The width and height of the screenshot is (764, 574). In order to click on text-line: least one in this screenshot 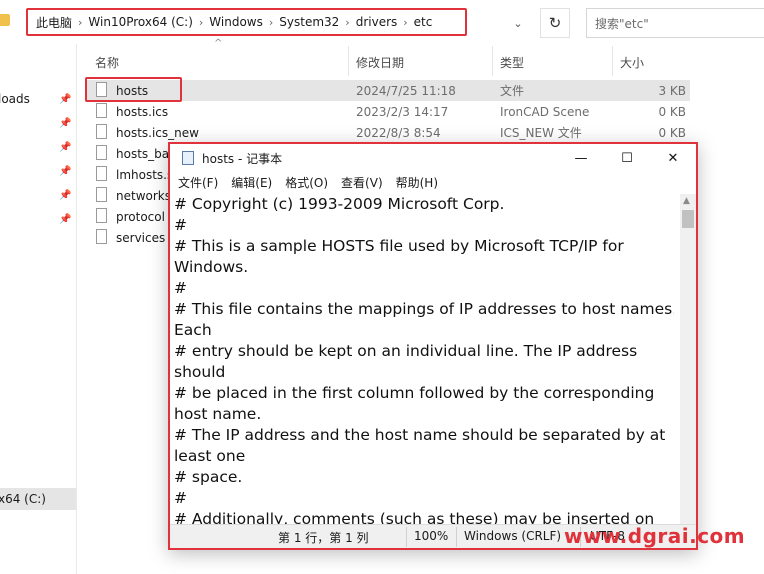, I will do `click(210, 456)`.